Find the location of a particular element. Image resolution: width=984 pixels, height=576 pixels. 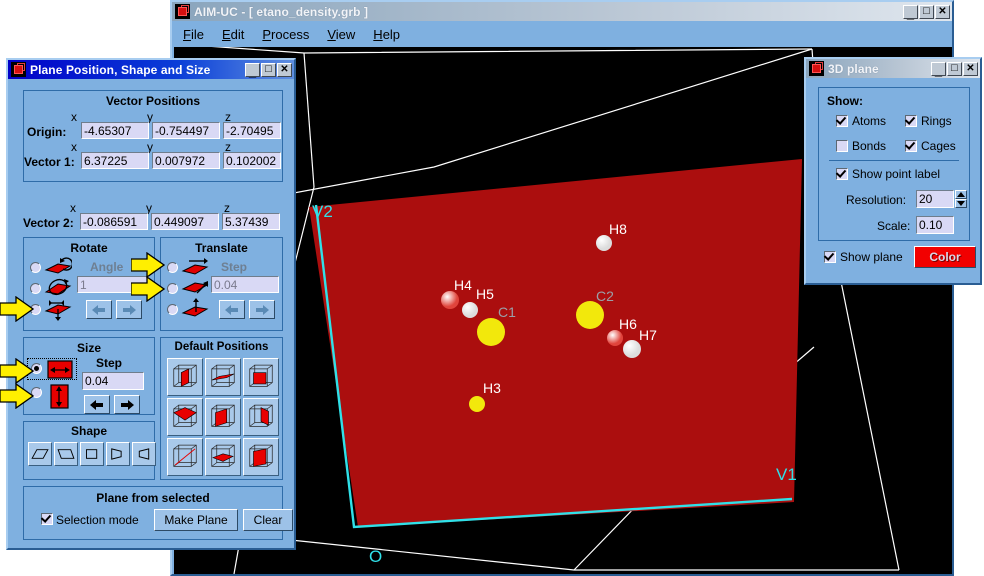

col-header-x-1: x is located at coordinates (74, 117).